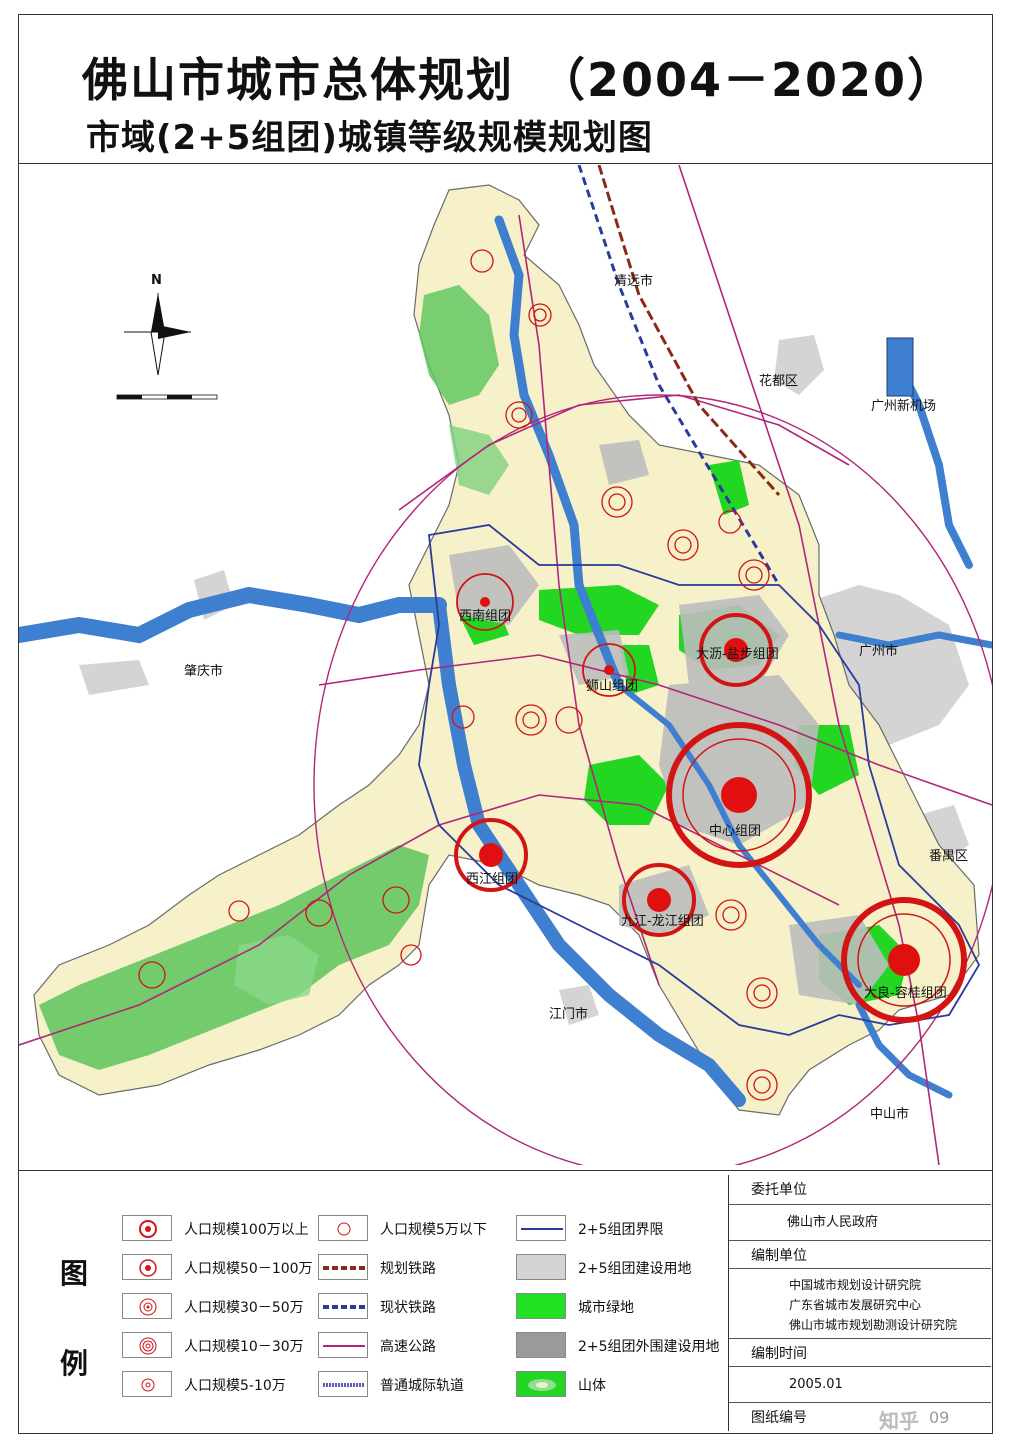 The height and width of the screenshot is (1448, 1011). What do you see at coordinates (519, 80) in the screenshot?
I see `page-title: 佛山市城市总体规划 （2004－2020）` at bounding box center [519, 80].